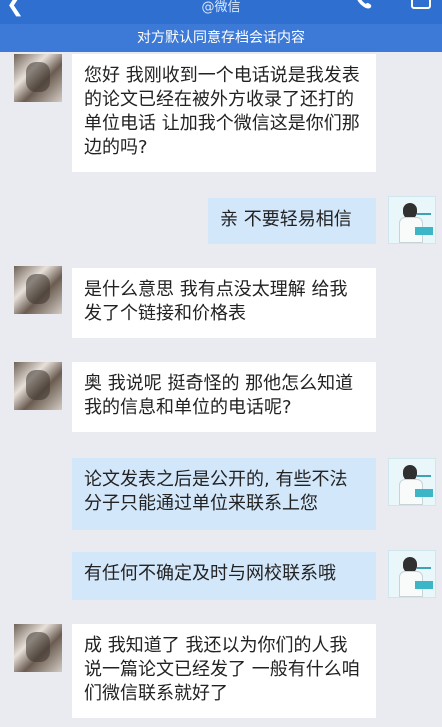 The image size is (442, 727). What do you see at coordinates (221, 7) in the screenshot?
I see `header-subtitle: @微信` at bounding box center [221, 7].